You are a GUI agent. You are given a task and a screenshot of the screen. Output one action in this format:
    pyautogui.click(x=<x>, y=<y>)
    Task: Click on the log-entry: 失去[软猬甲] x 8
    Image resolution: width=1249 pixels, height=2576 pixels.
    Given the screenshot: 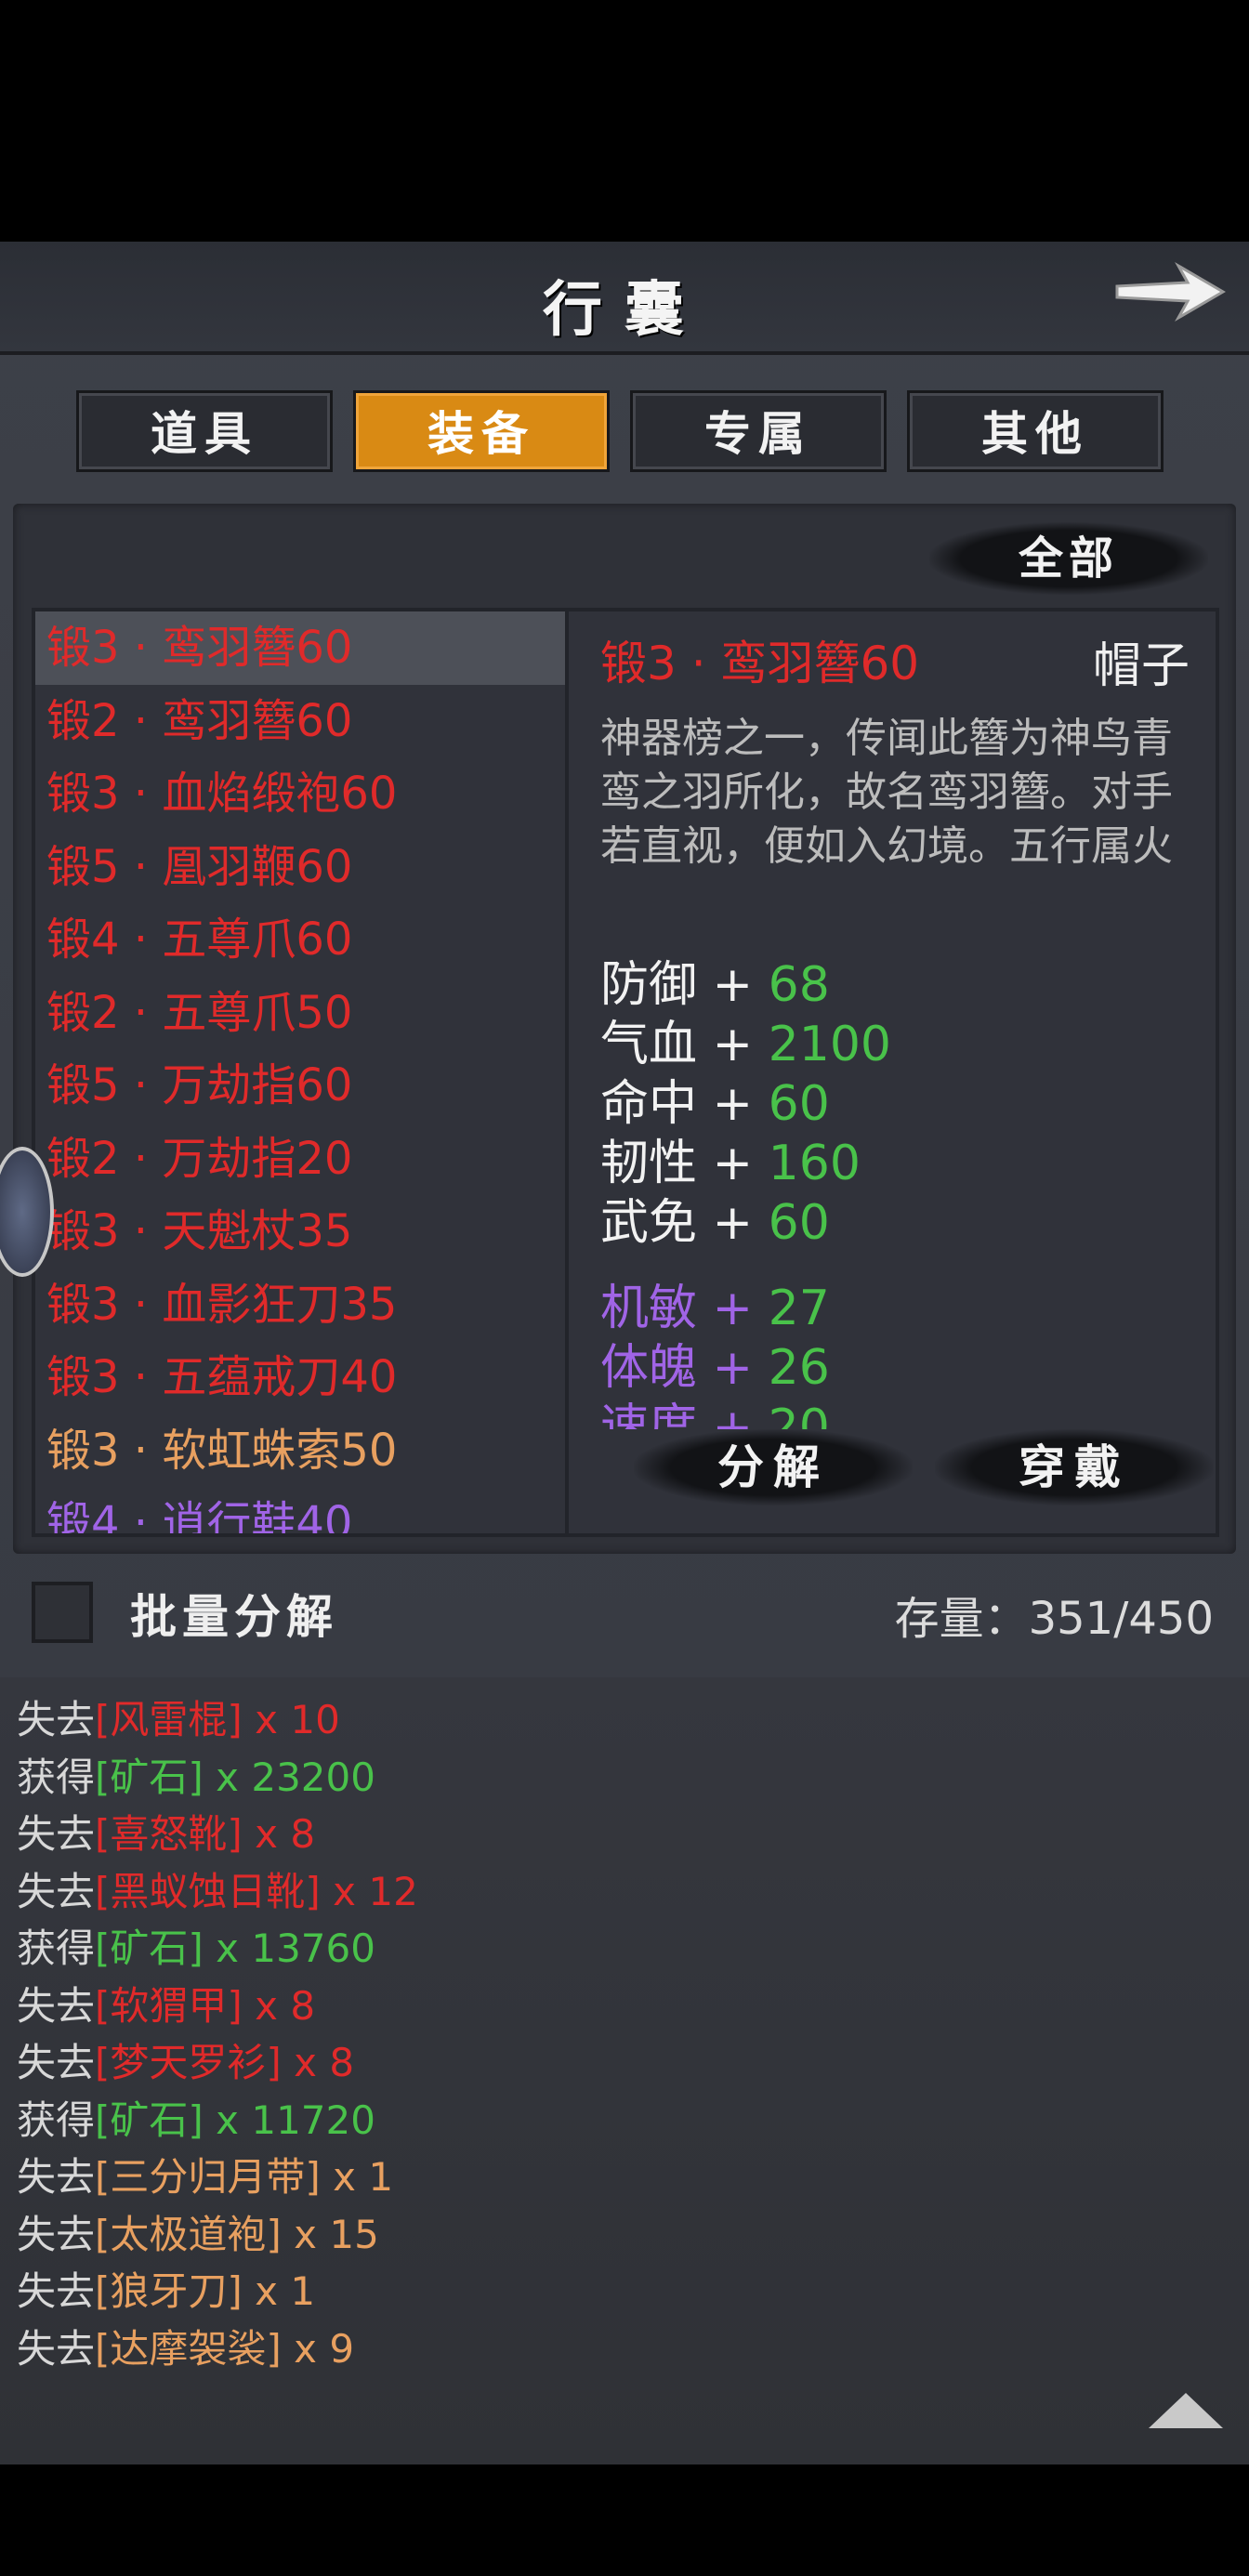 What is the action you would take?
    pyautogui.click(x=166, y=2003)
    